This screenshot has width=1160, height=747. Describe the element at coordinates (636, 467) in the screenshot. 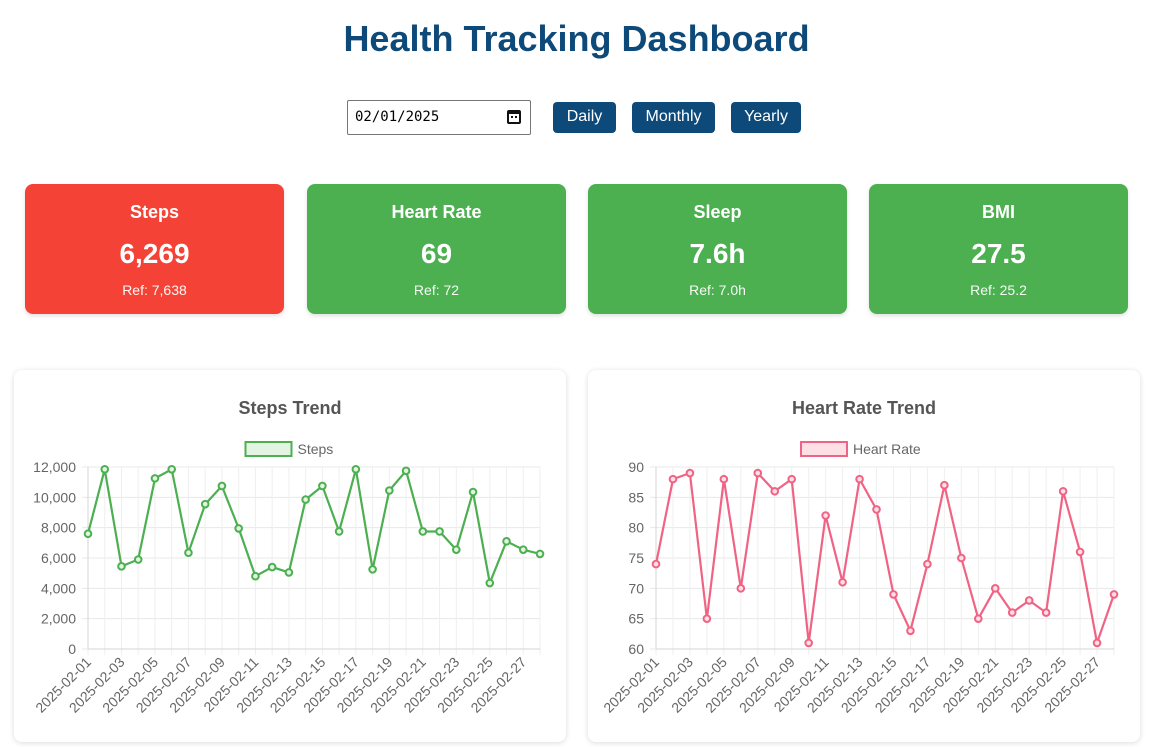

I see `y-tick-label: 90` at that location.